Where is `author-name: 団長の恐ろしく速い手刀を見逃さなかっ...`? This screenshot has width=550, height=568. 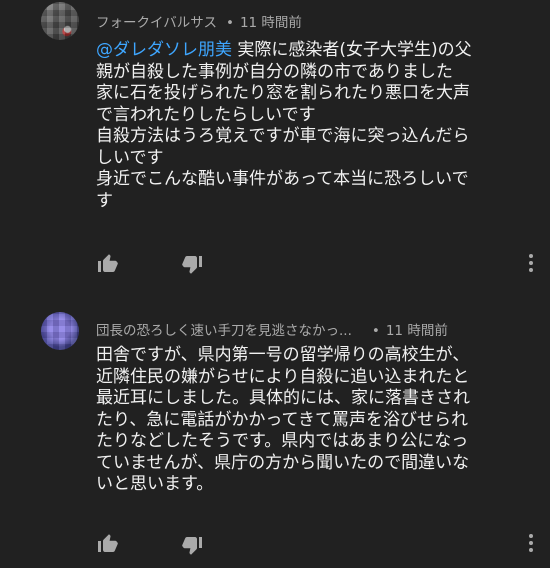
author-name: 団長の恐ろしく速い手刀を見逃さなかっ... is located at coordinates (224, 331).